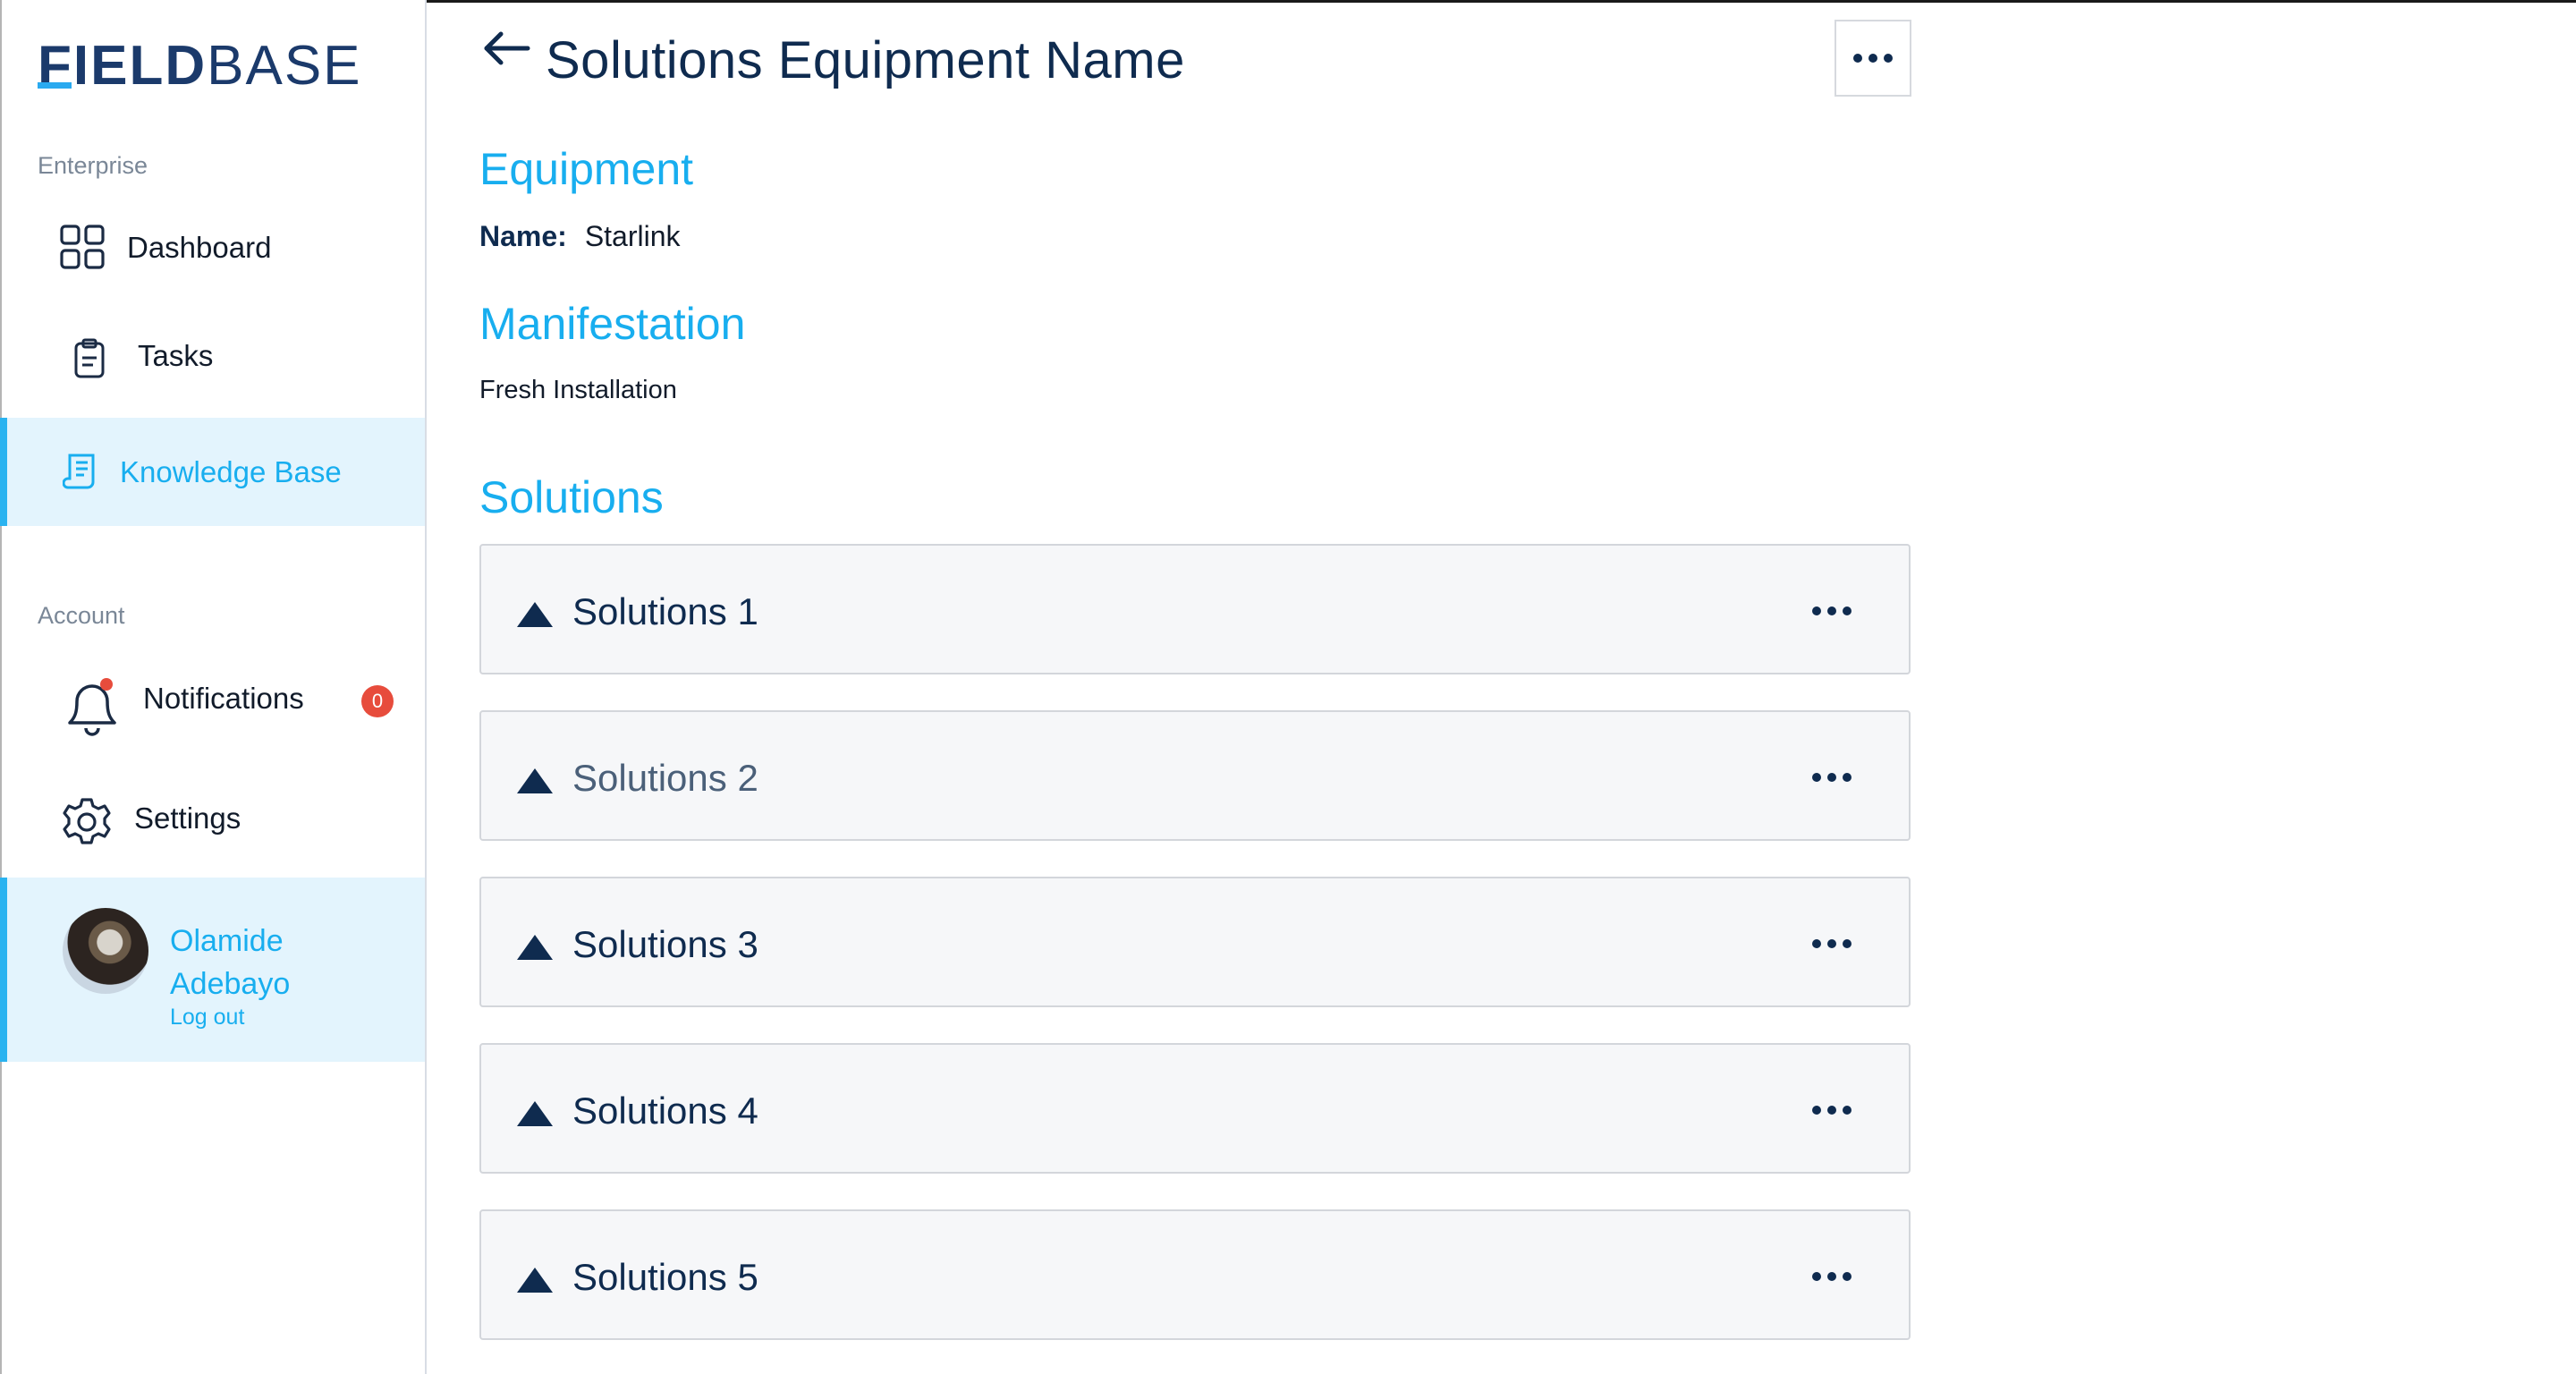  What do you see at coordinates (227, 941) in the screenshot?
I see `user-first-name: Olamide` at bounding box center [227, 941].